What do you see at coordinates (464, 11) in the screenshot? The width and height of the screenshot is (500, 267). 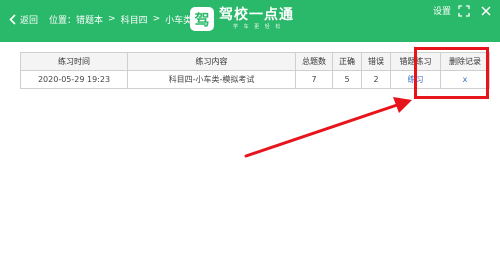 I see `expand-icon` at bounding box center [464, 11].